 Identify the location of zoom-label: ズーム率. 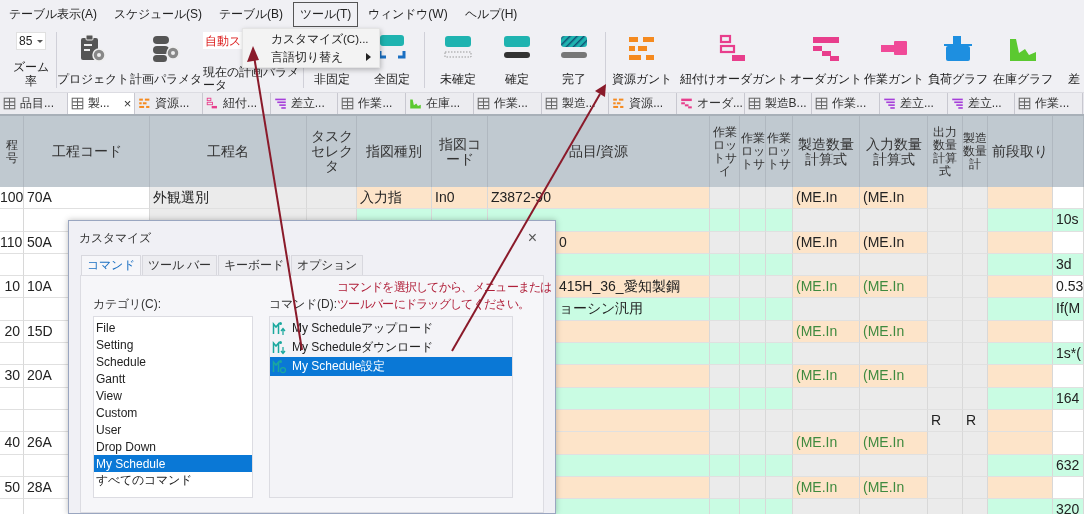
(31, 74).